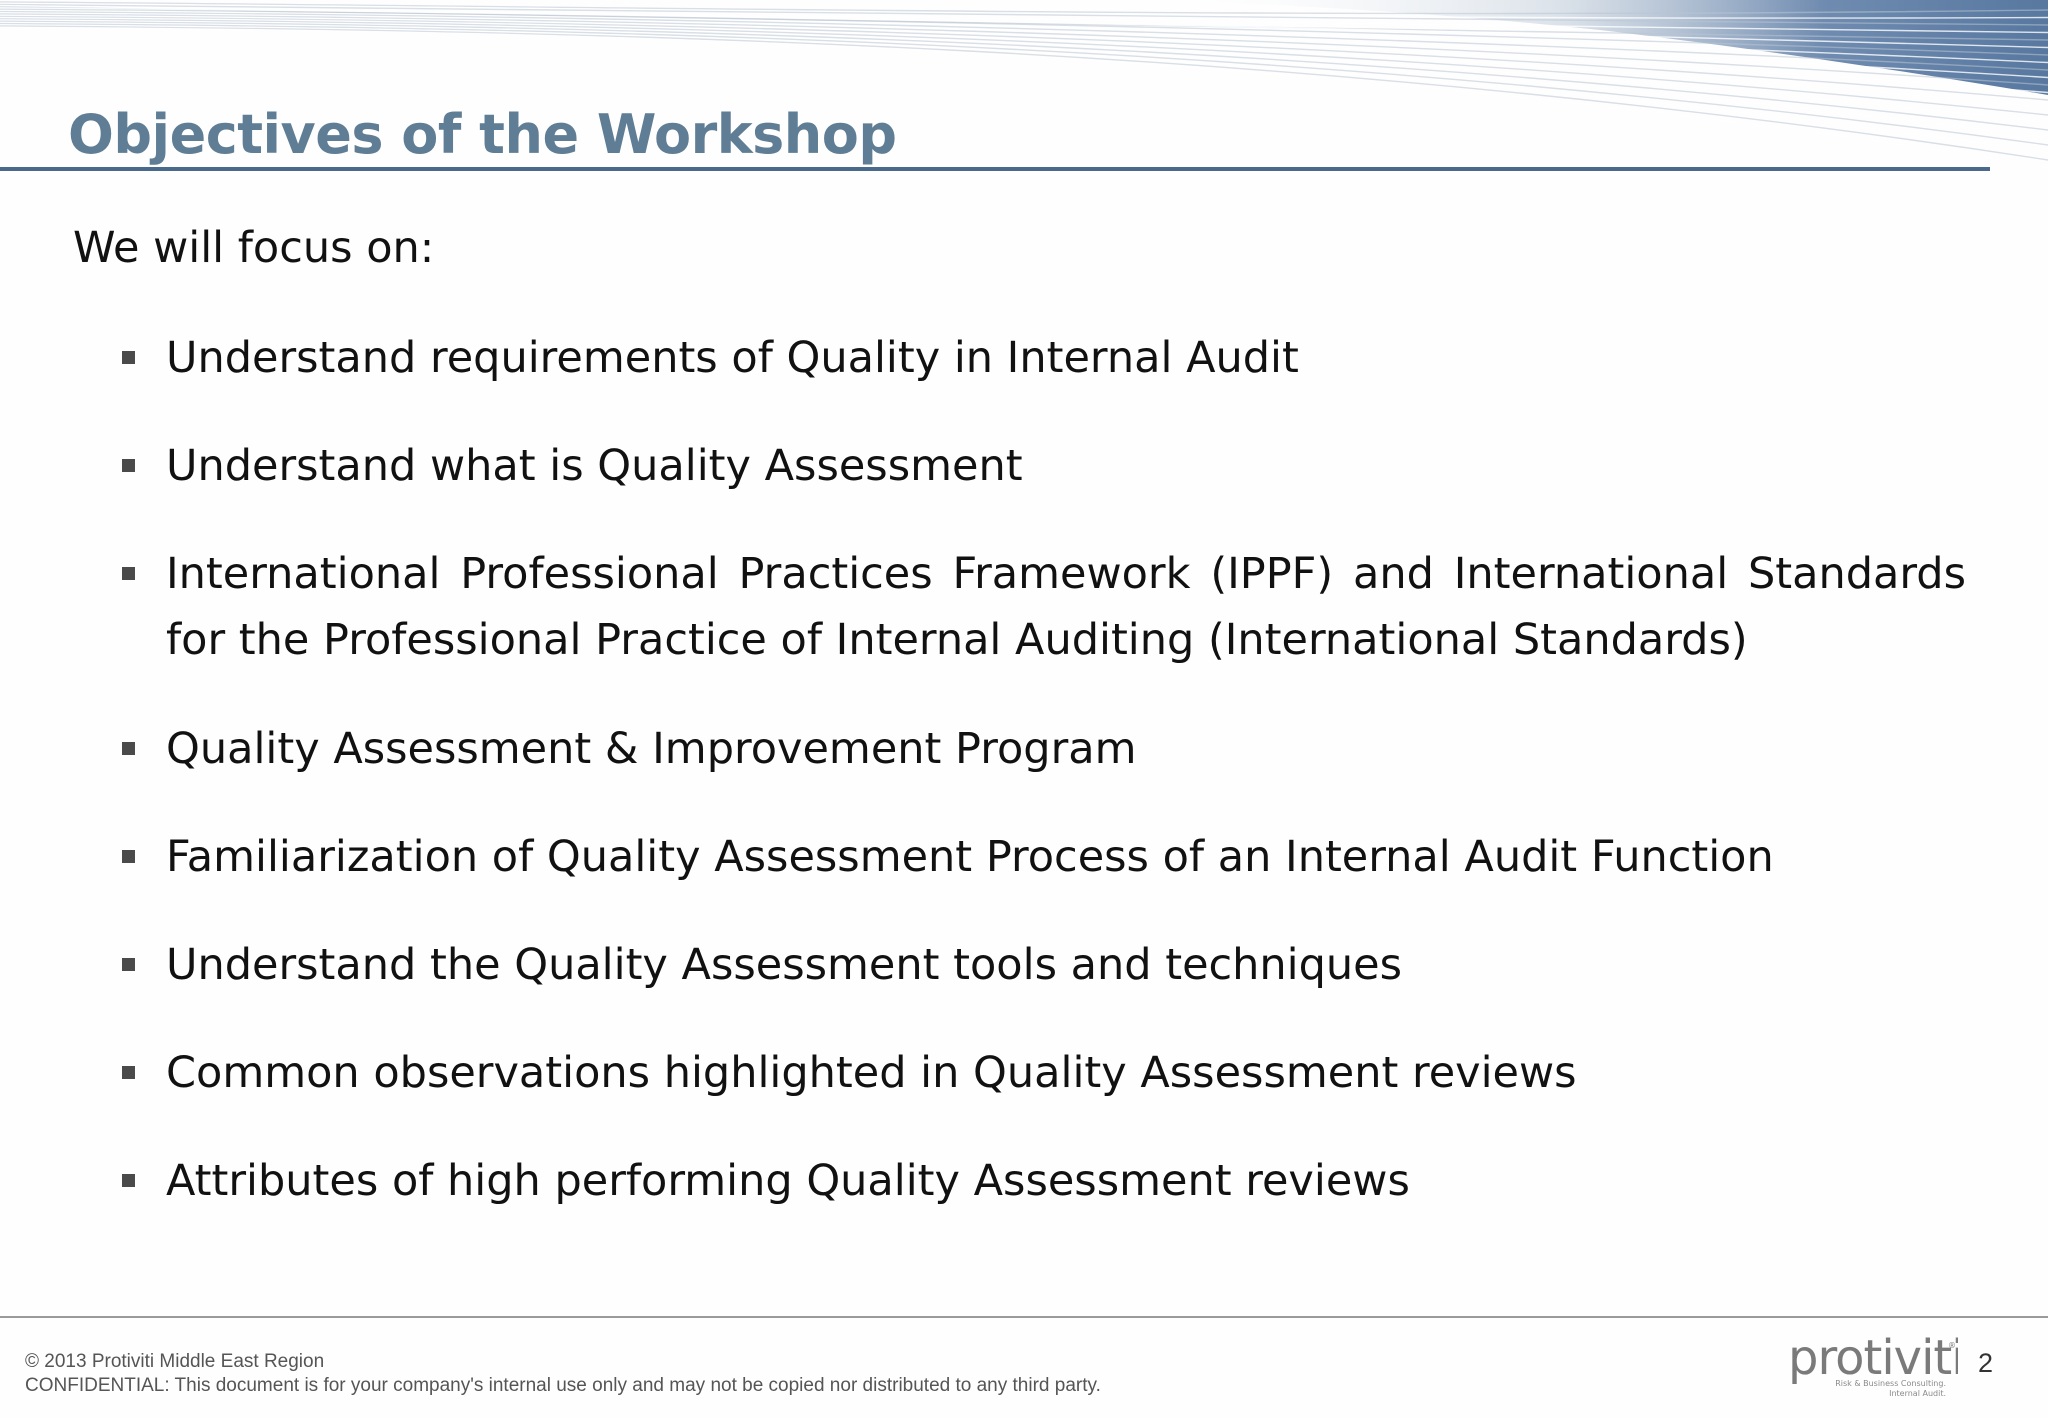 The image size is (2048, 1418). What do you see at coordinates (1890, 1383) in the screenshot?
I see `svg-text: Risk & Business Consulting.` at bounding box center [1890, 1383].